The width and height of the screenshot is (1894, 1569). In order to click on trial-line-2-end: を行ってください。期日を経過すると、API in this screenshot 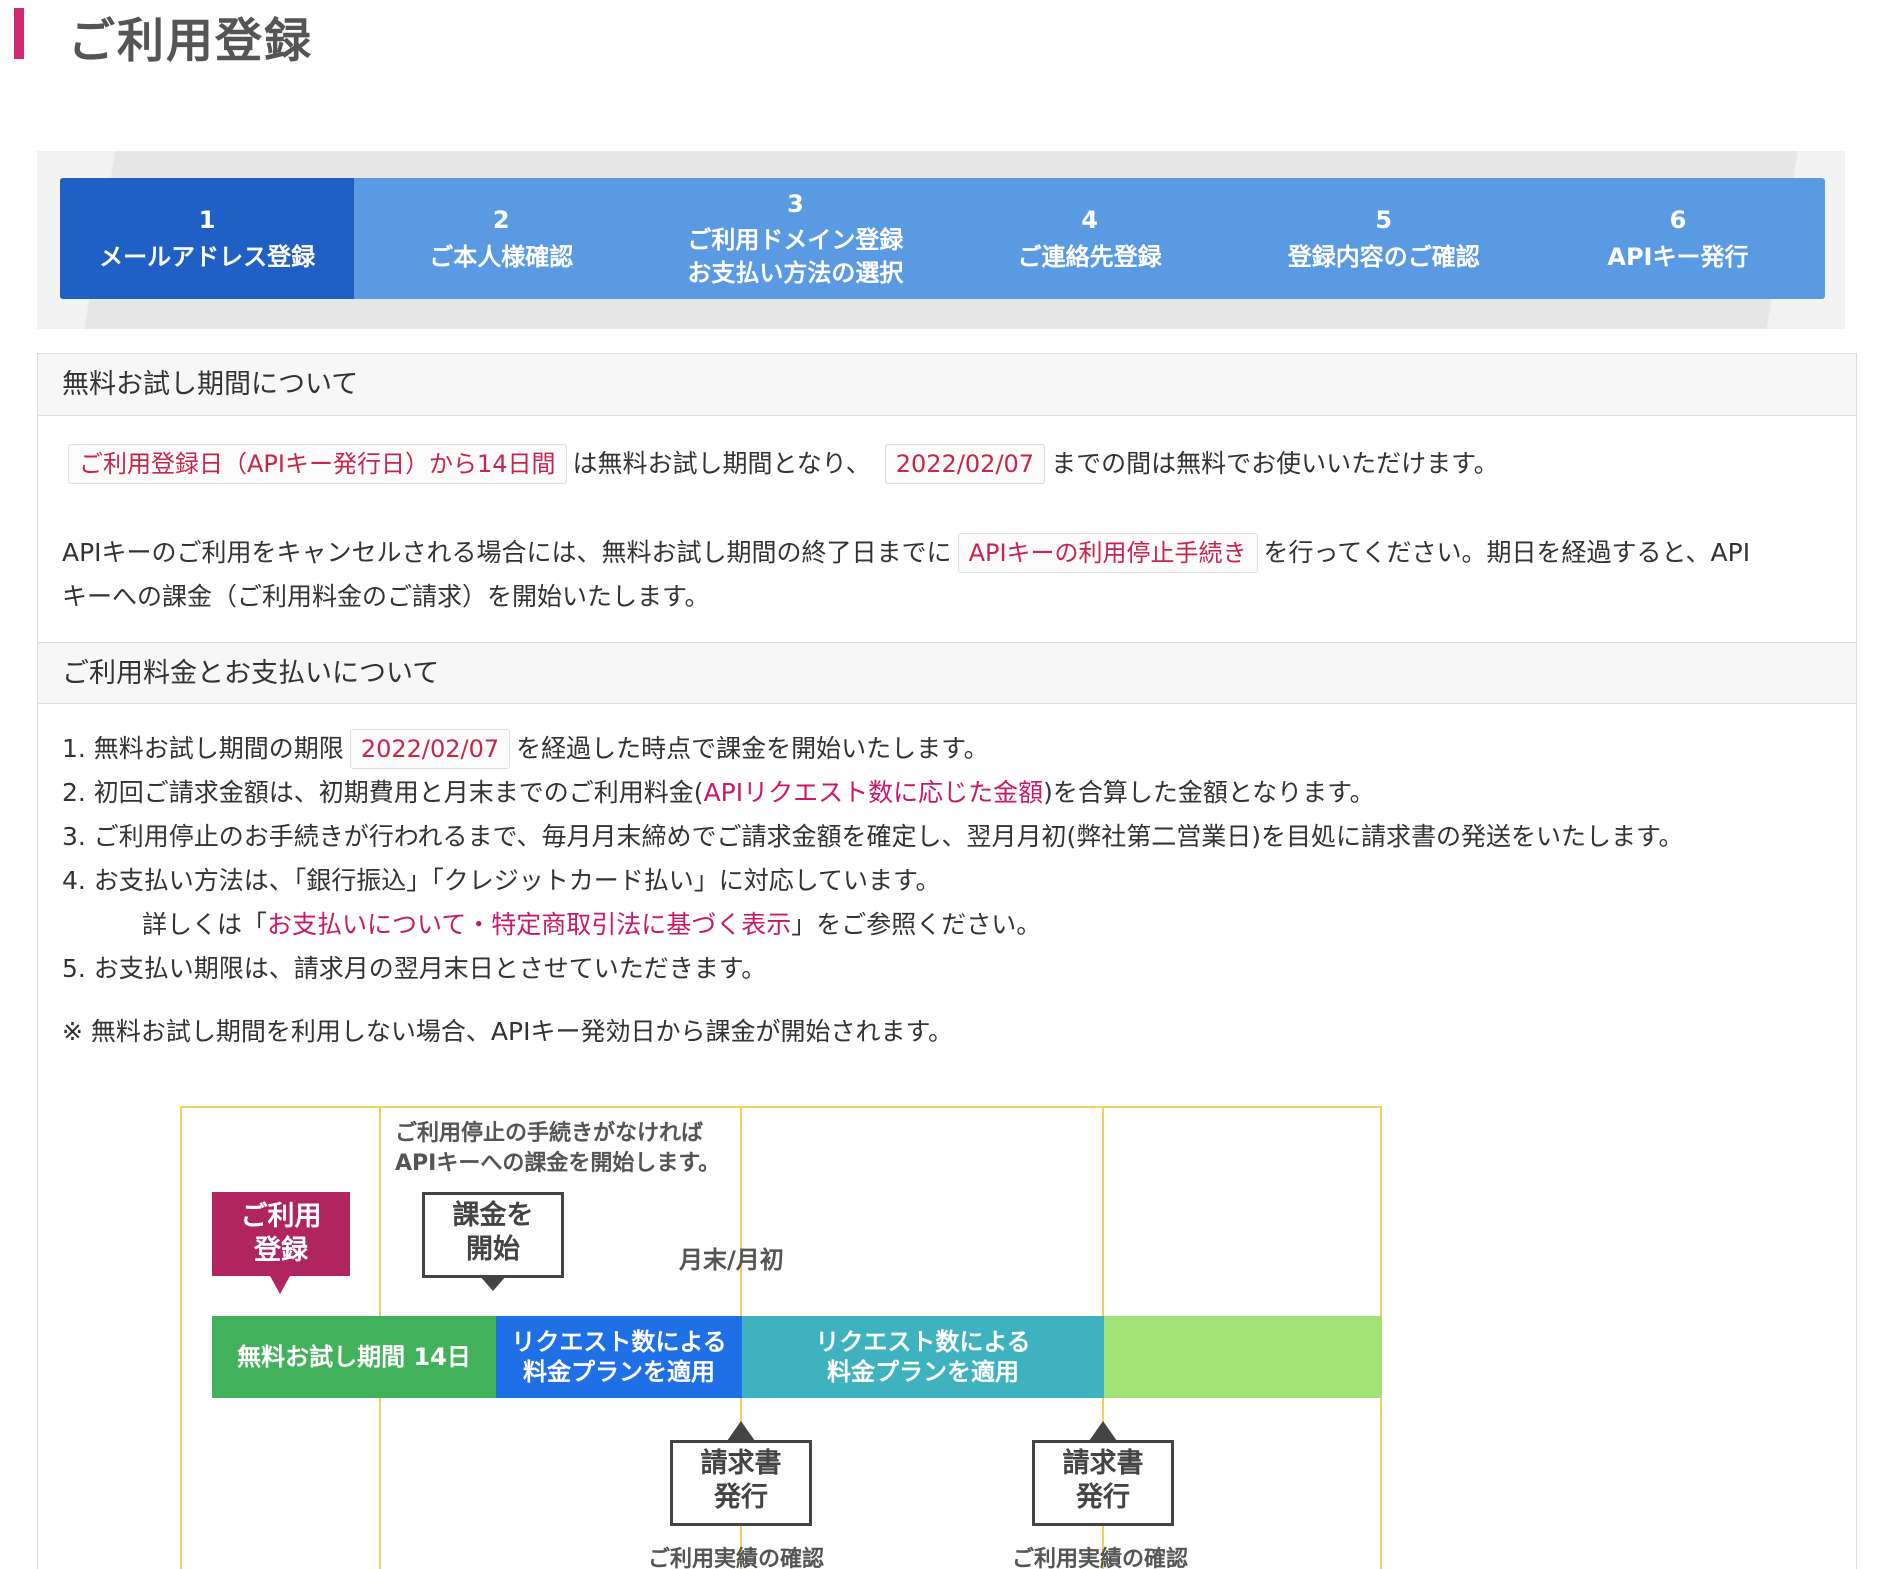, I will do `click(1507, 552)`.